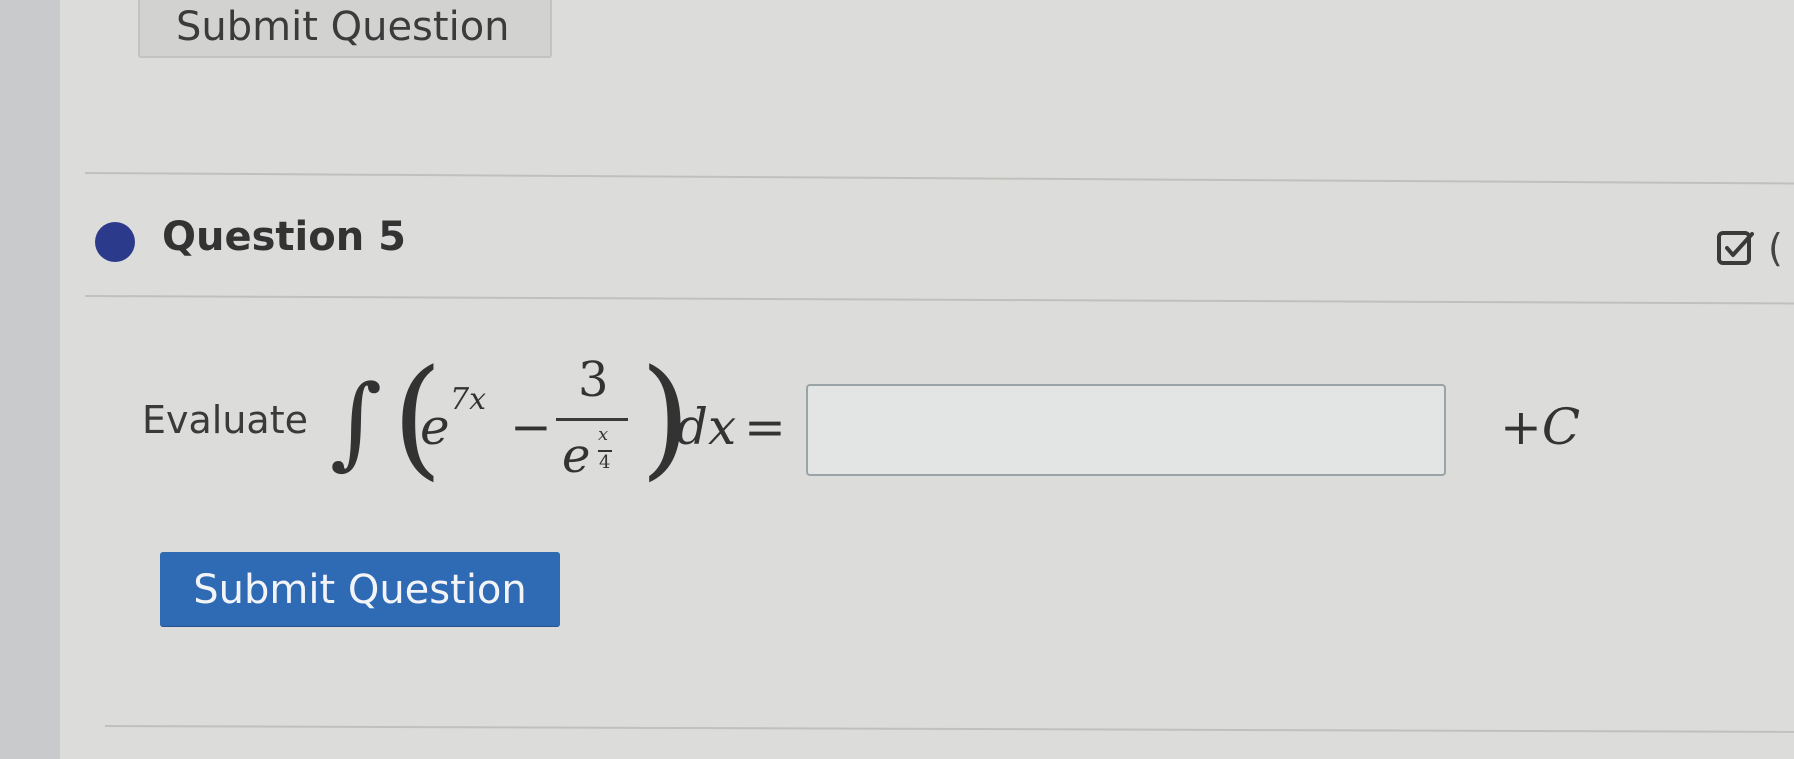 Image resolution: width=1794 pixels, height=759 pixels. I want to click on submit-question-button: Submit Question, so click(360, 589).